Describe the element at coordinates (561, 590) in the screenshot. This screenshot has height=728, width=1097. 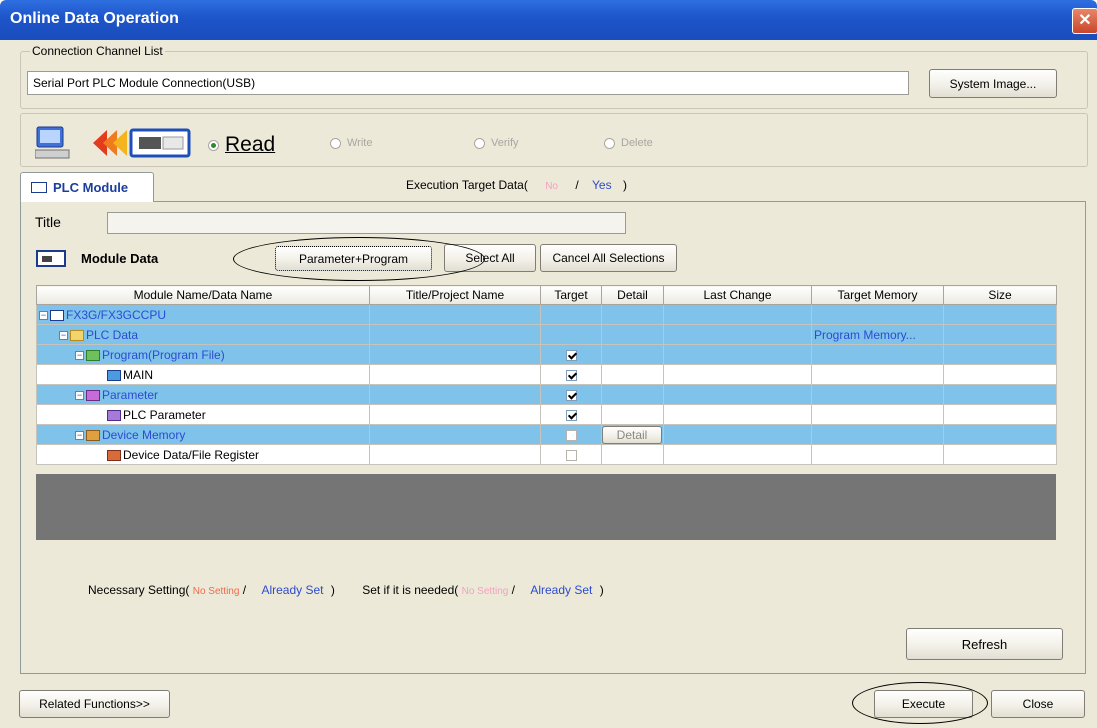
I see `legend-already-set-optional: Already Set` at that location.